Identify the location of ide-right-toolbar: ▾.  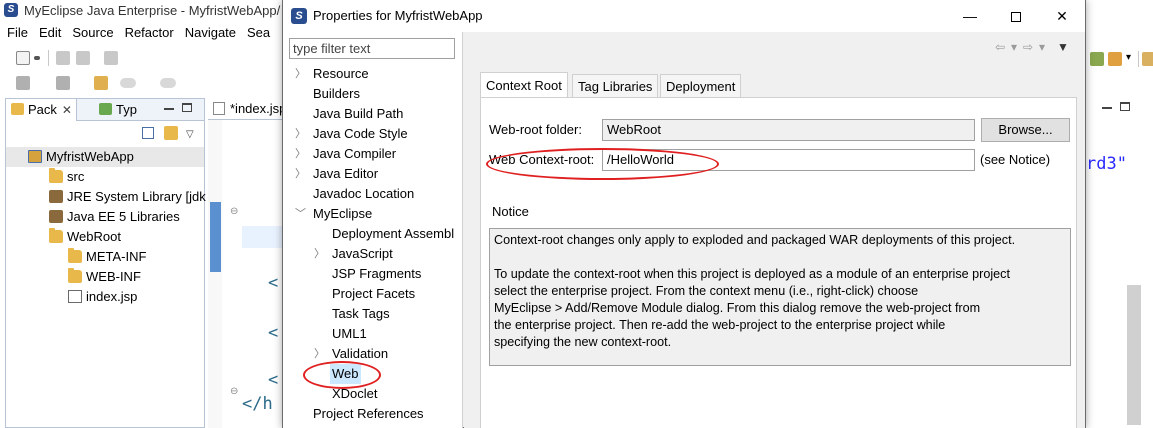
(1119, 59).